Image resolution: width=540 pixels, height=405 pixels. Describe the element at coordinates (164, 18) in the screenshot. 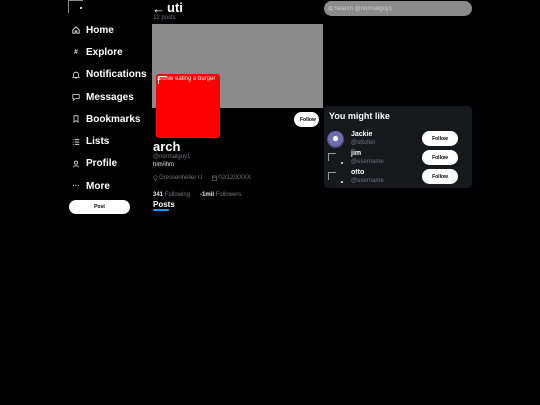

I see `posts-count: 12 posts` at that location.